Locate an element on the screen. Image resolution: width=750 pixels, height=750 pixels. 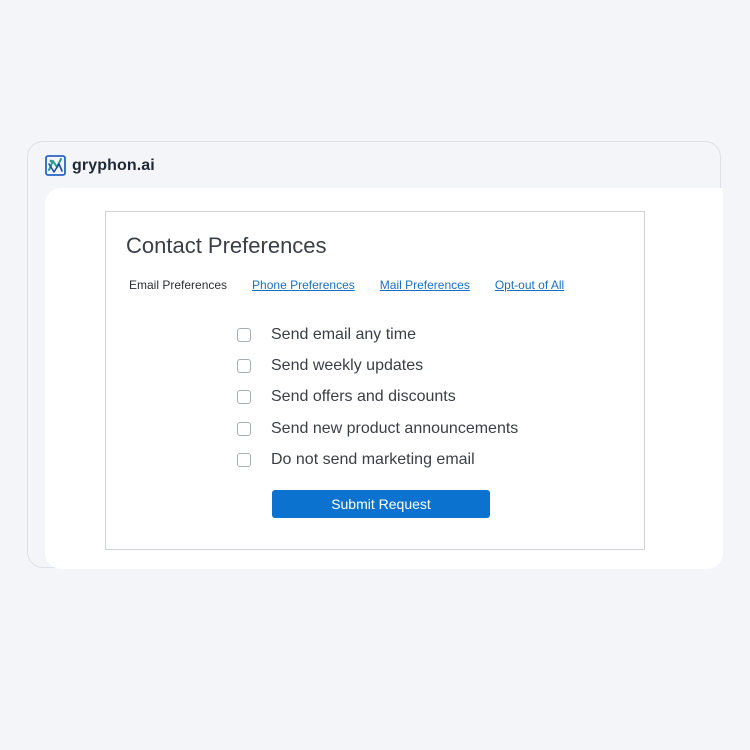
option-do-not-send-marketing-email: Do not send marketing email is located at coordinates (377, 459).